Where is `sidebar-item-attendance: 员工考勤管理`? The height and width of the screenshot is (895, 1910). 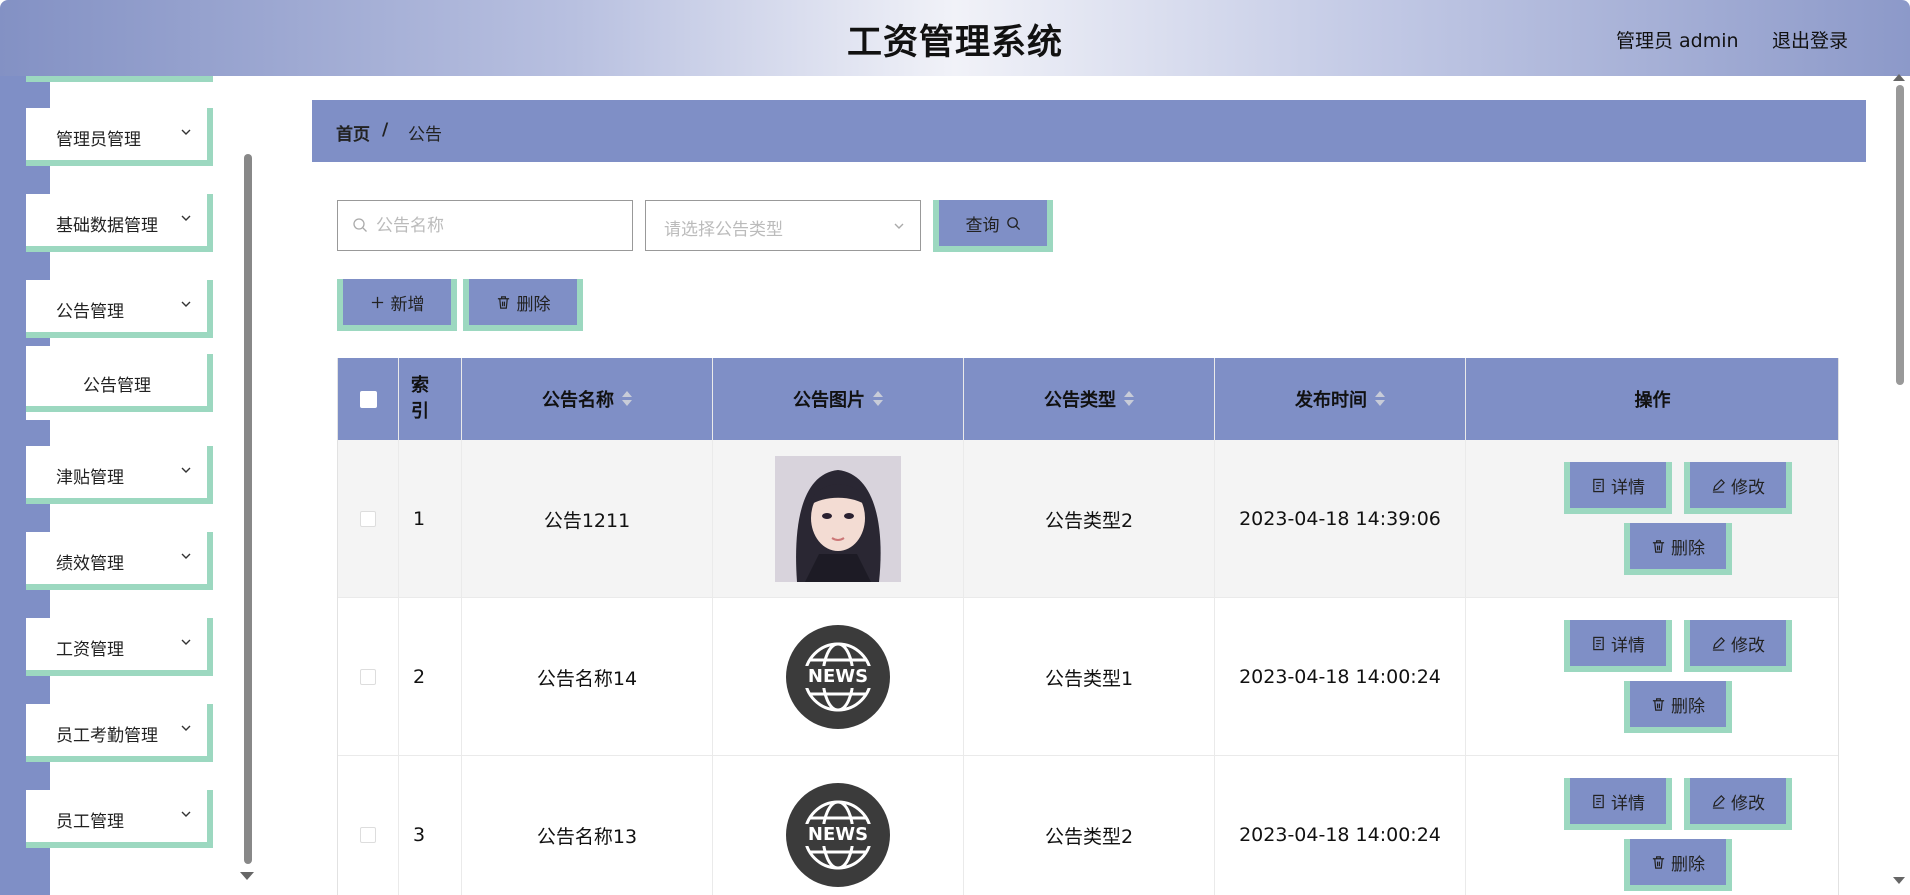 sidebar-item-attendance: 员工考勤管理 is located at coordinates (119, 733).